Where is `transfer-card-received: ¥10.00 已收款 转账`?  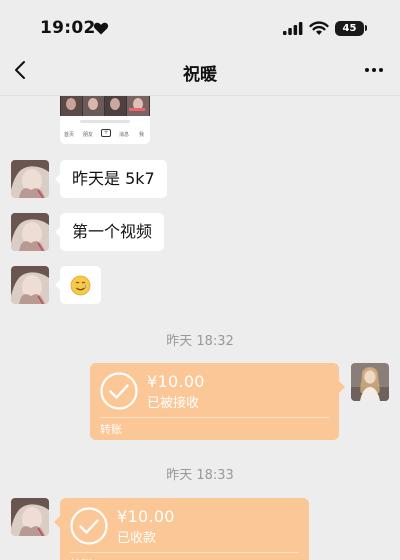
transfer-card-received: ¥10.00 已收款 转账 is located at coordinates (181, 529).